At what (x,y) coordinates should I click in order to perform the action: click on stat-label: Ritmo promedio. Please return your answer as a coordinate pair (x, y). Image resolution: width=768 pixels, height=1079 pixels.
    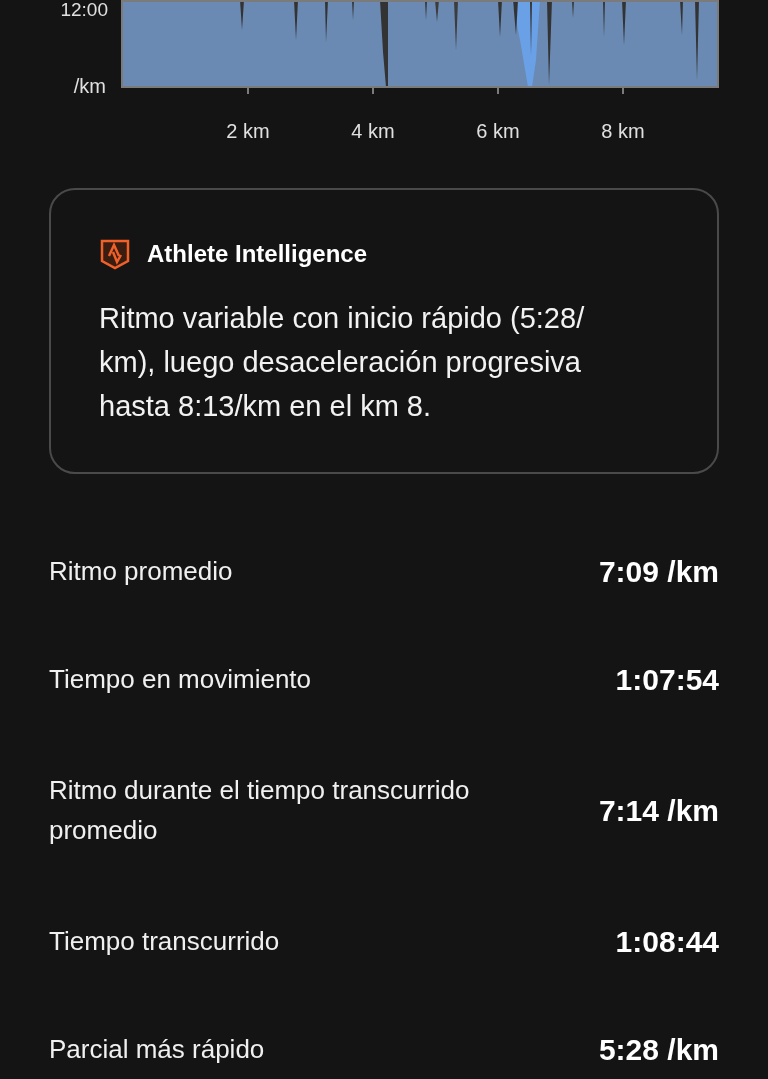
    Looking at the image, I should click on (141, 571).